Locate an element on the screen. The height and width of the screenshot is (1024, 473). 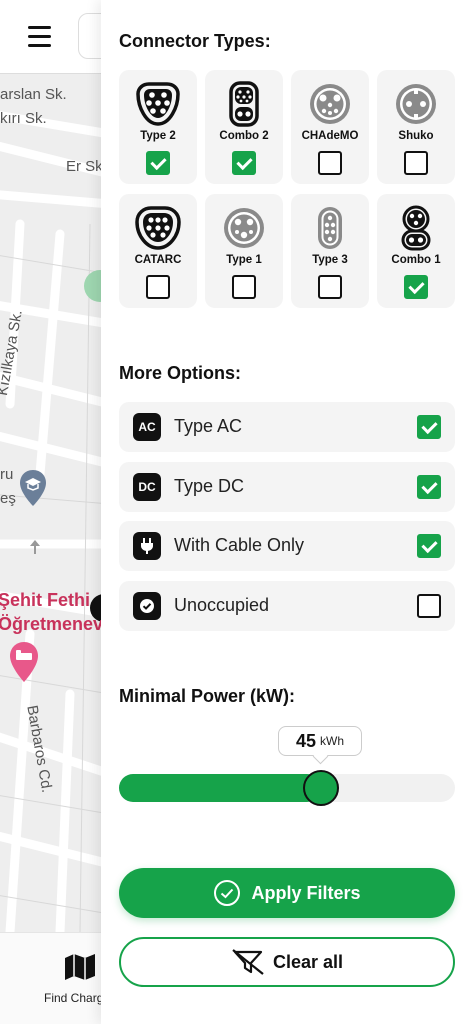
type3-connector-icon is located at coordinates (330, 228).